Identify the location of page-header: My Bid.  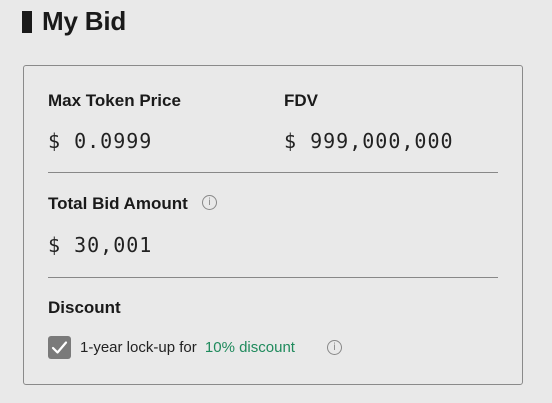
(74, 21).